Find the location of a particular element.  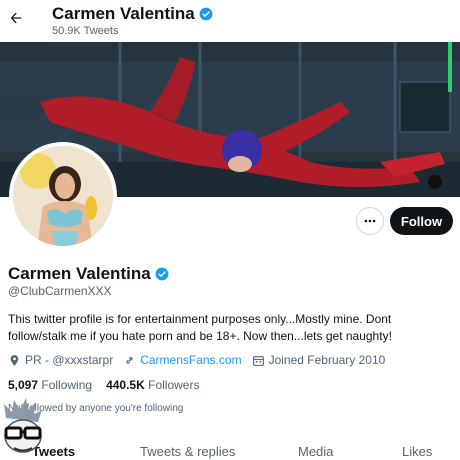

tab-media: Media is located at coordinates (315, 451).